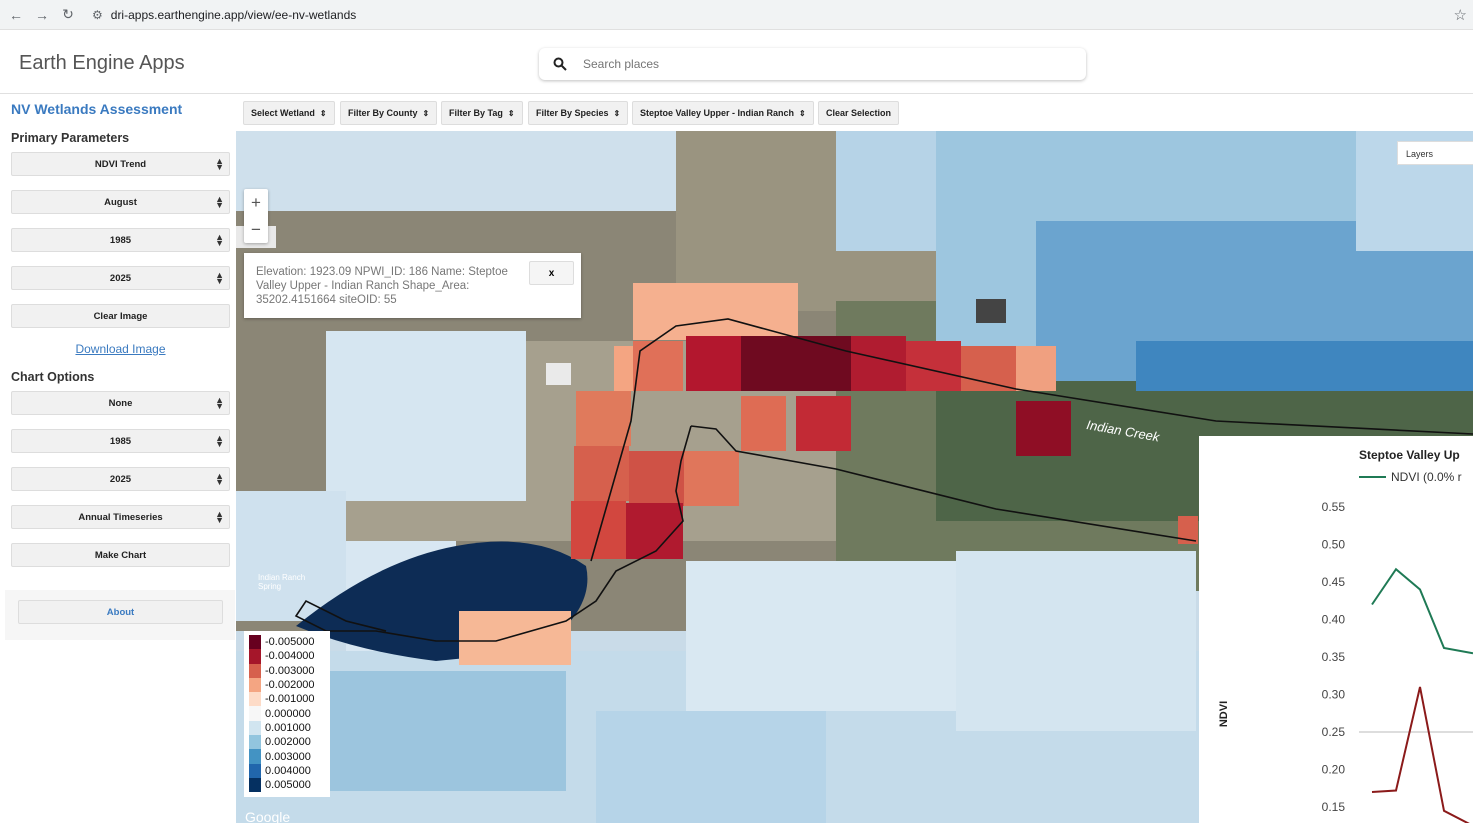  Describe the element at coordinates (476, 113) in the screenshot. I see `filter-tag-label: Filter By Tag` at that location.